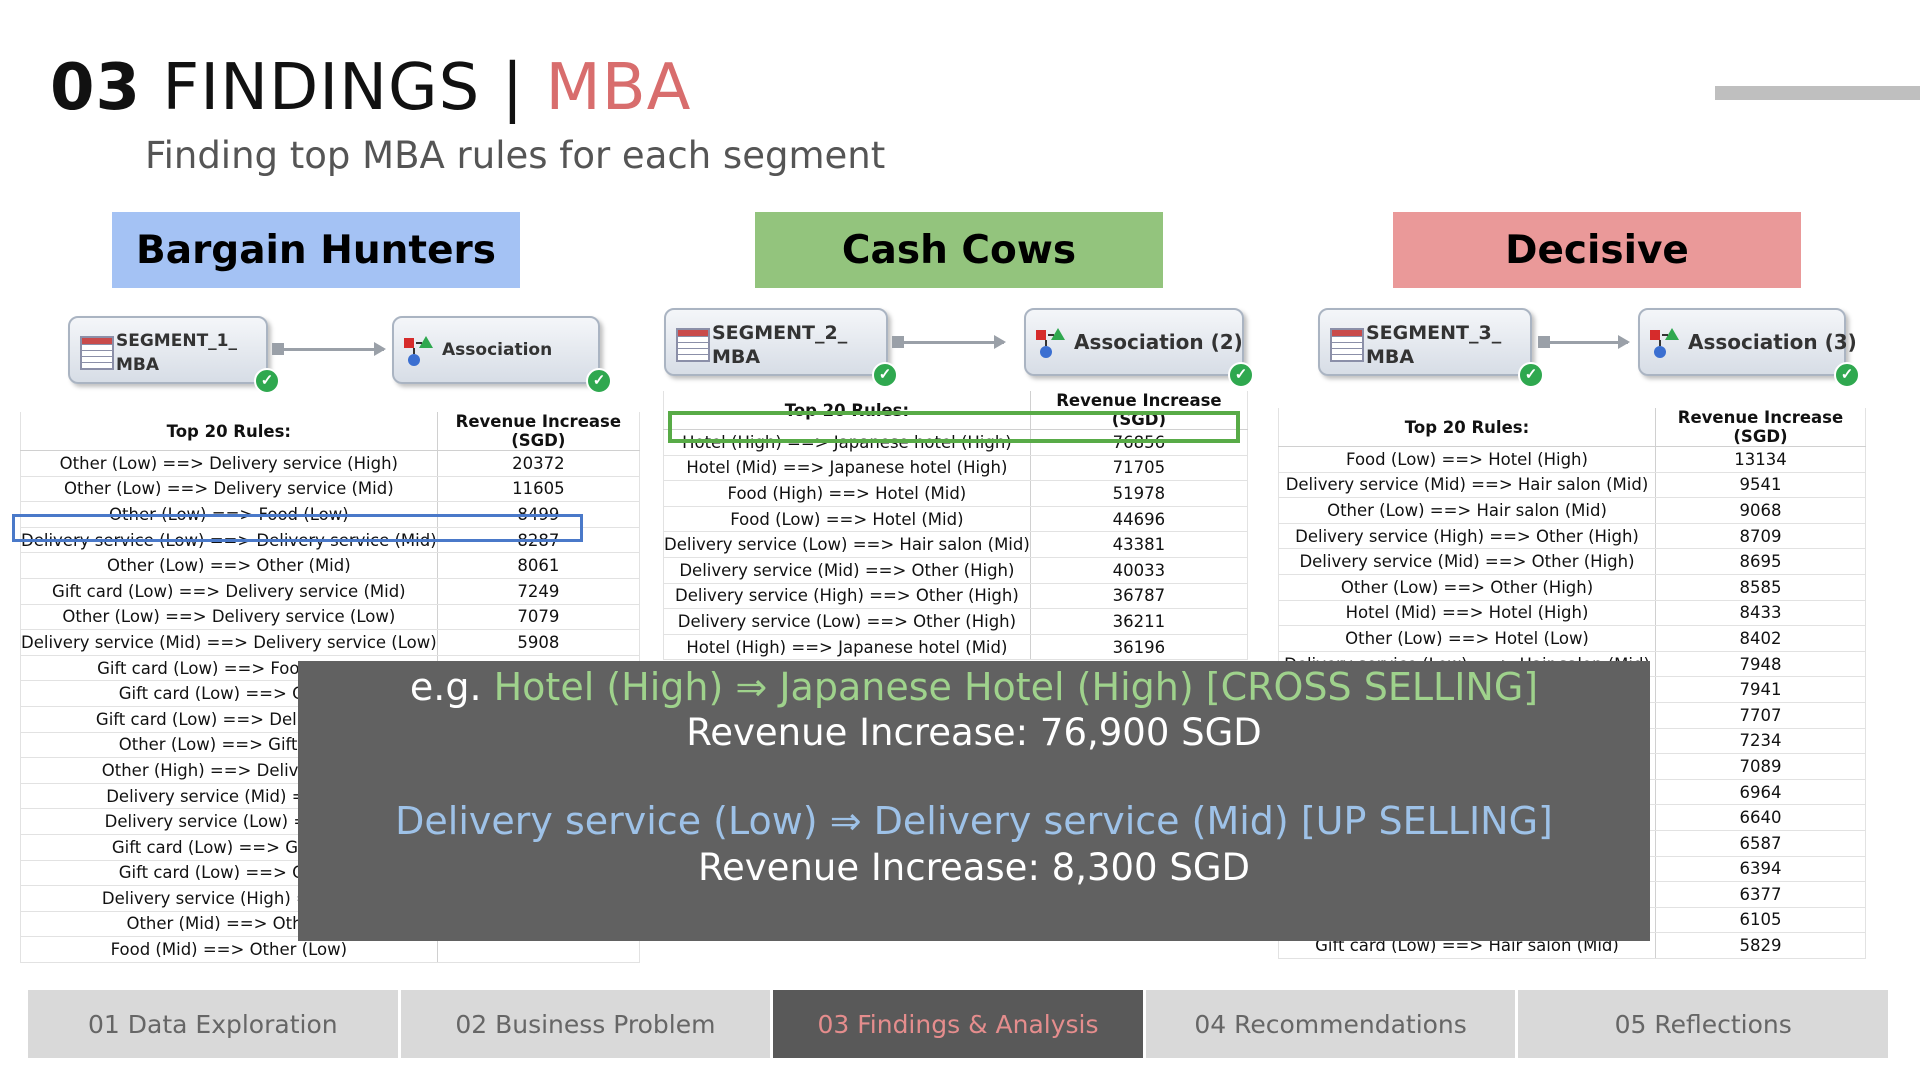 This screenshot has width=1920, height=1080. What do you see at coordinates (229, 565) in the screenshot?
I see `rule-cell: Other (Low) ==> Other (Mid)` at bounding box center [229, 565].